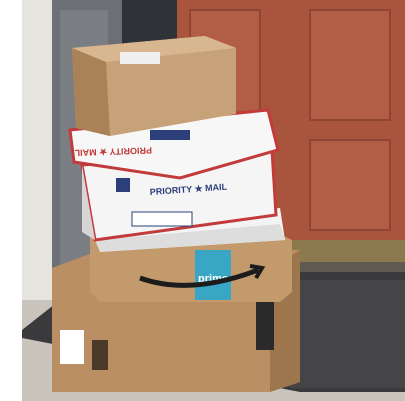  What do you see at coordinates (37, 155) in the screenshot?
I see `wall-siding` at bounding box center [37, 155].